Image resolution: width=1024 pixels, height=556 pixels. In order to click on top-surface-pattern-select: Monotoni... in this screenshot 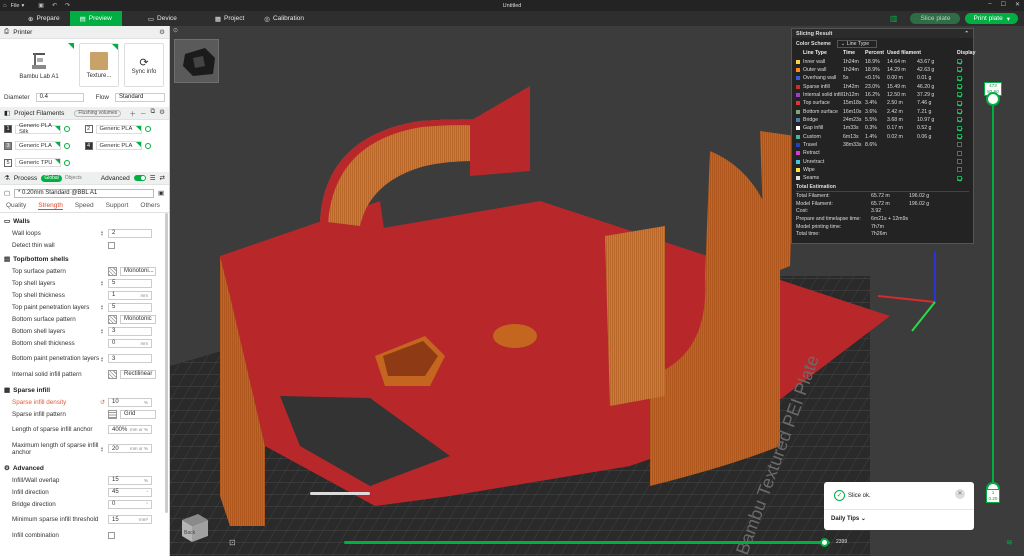, I will do `click(138, 271)`.